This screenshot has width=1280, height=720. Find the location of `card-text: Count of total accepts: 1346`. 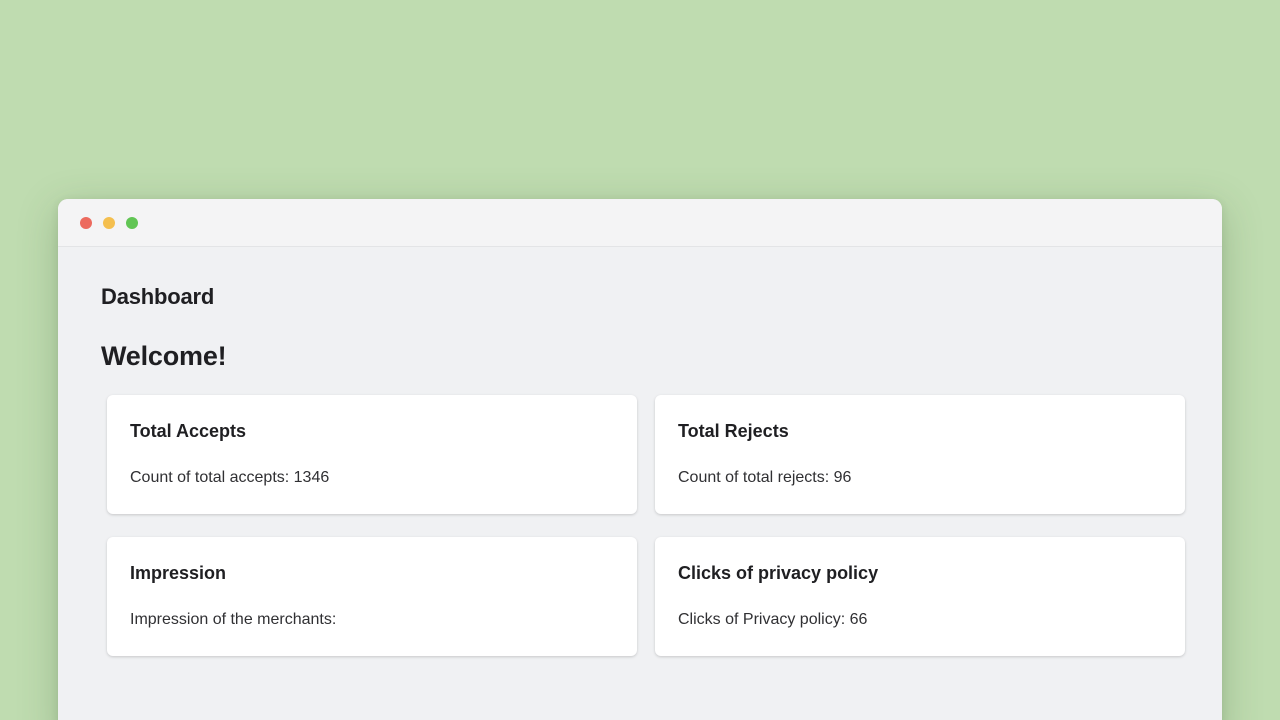

card-text: Count of total accepts: 1346 is located at coordinates (230, 477).